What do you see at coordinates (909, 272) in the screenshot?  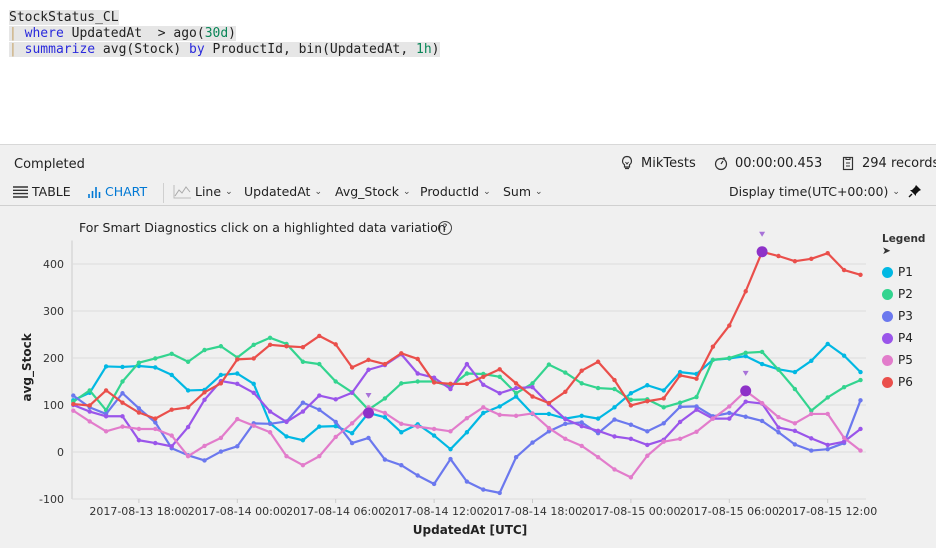 I see `legend-item-p1: P1` at bounding box center [909, 272].